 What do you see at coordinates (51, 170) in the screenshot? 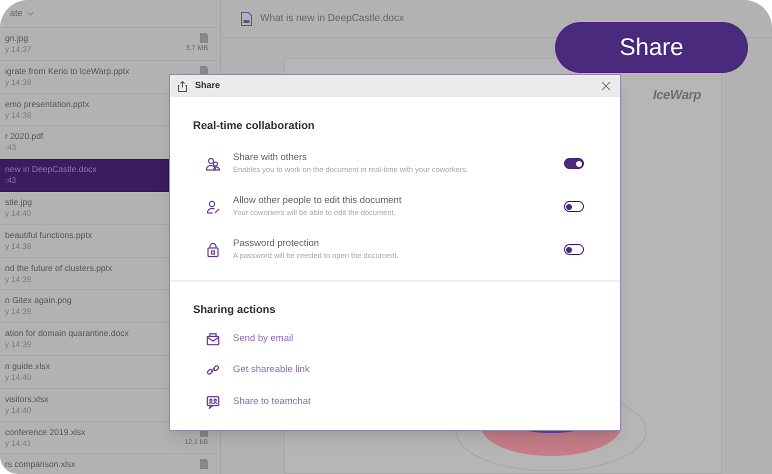
I see `file-name: new in DeepCastle.docx` at bounding box center [51, 170].